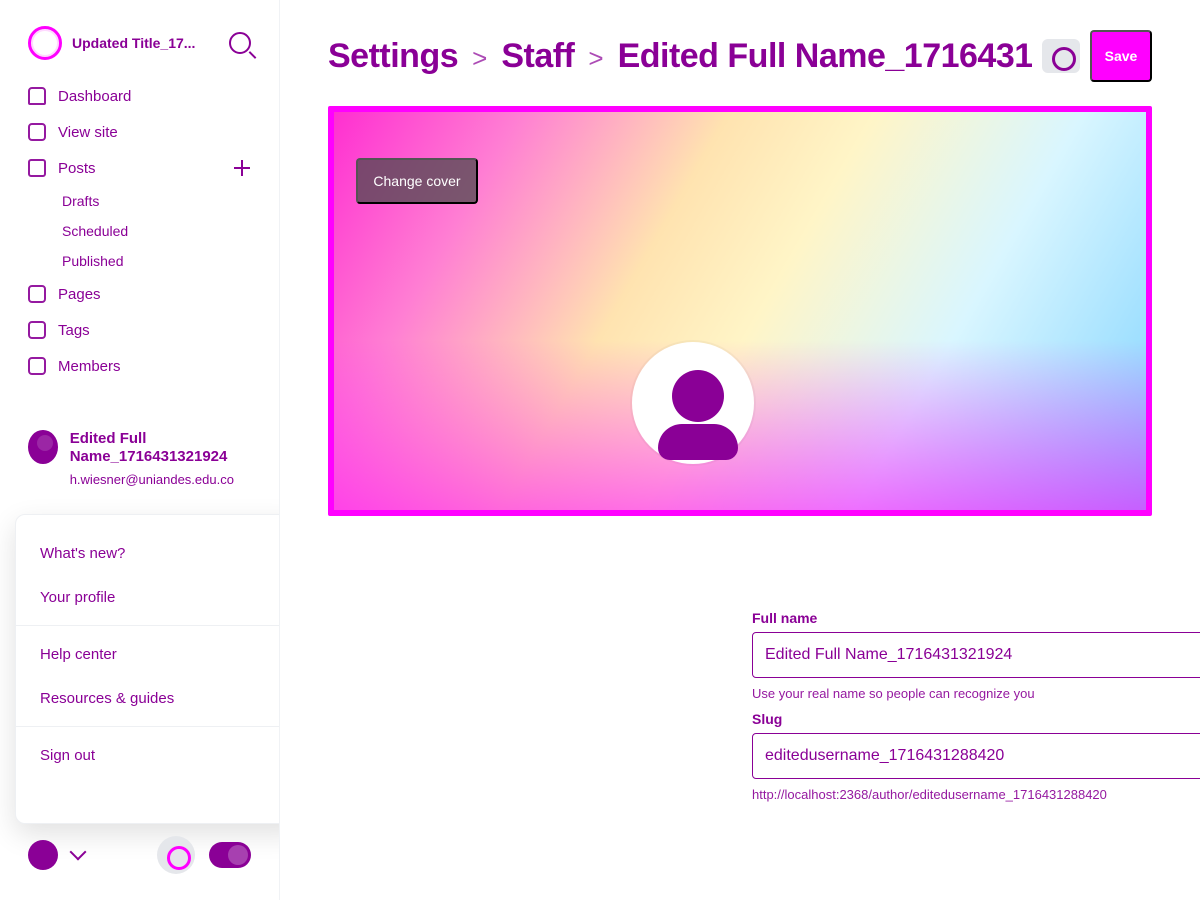 The width and height of the screenshot is (1200, 900). Describe the element at coordinates (824, 55) in the screenshot. I see `breadcrumb-current: Edited Full Name_1716431321924` at that location.